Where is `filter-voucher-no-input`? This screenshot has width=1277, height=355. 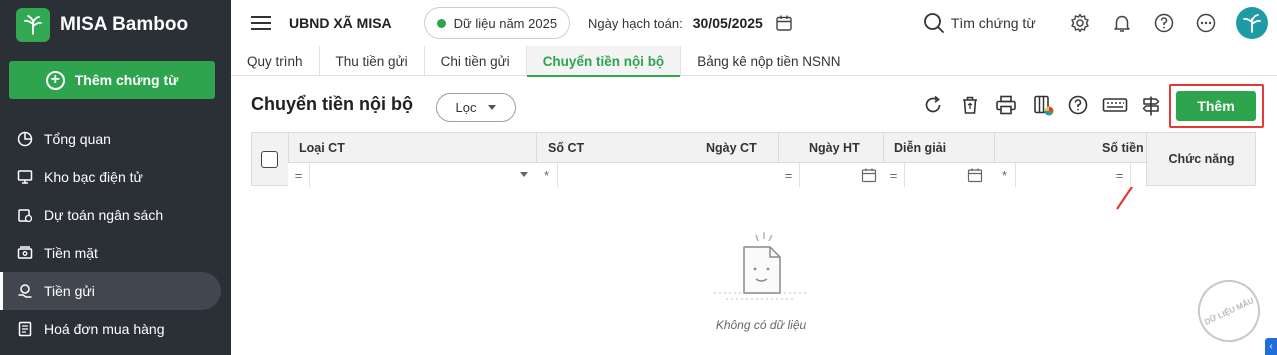
filter-voucher-no-input is located at coordinates (667, 175).